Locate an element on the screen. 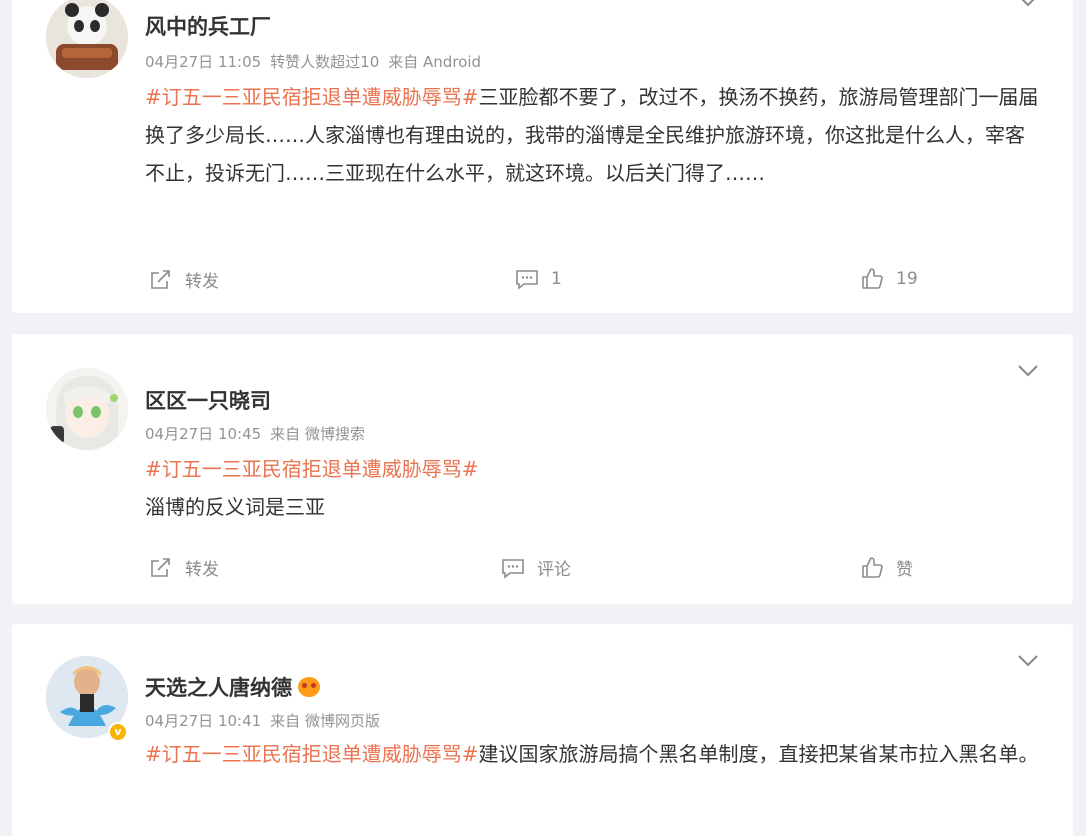 The image size is (1086, 836). post-content: #订五一三亚民宿拒退单遭威胁辱骂# 淄博的反义词是三亚 is located at coordinates (592, 488).